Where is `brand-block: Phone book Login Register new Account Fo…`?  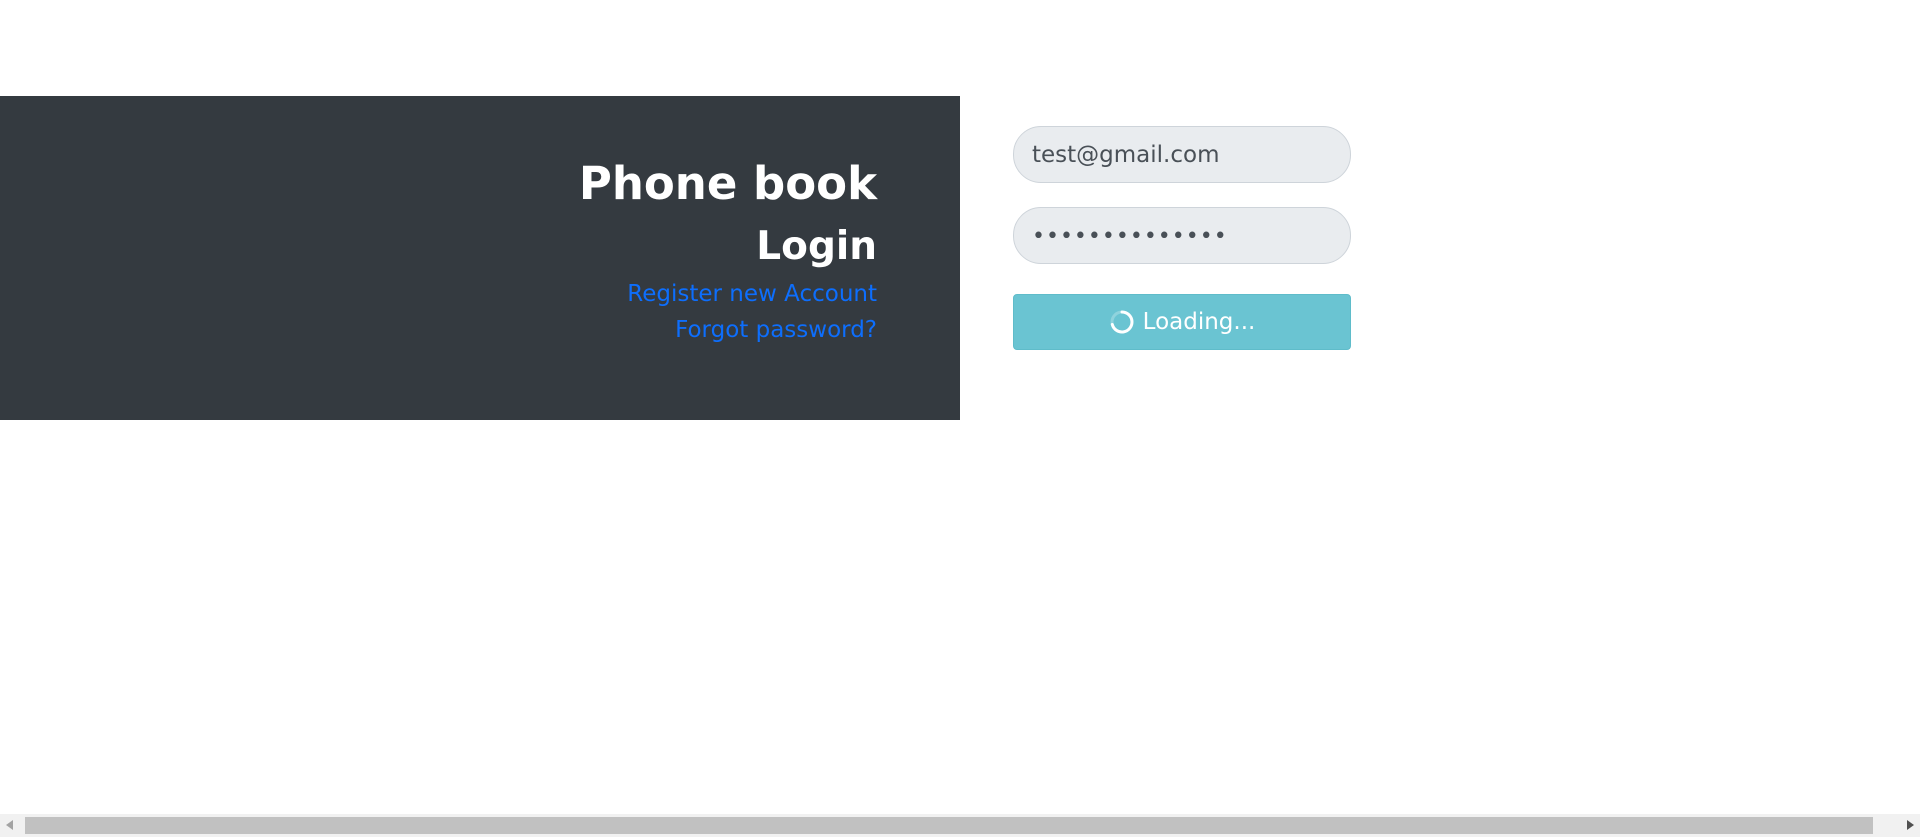 brand-block: Phone book Login Register new Account Fo… is located at coordinates (728, 252).